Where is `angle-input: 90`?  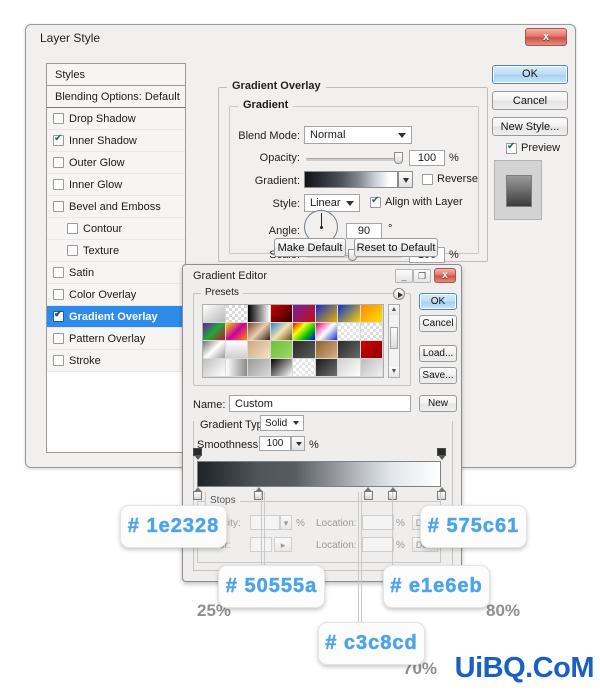
angle-input: 90 is located at coordinates (364, 231).